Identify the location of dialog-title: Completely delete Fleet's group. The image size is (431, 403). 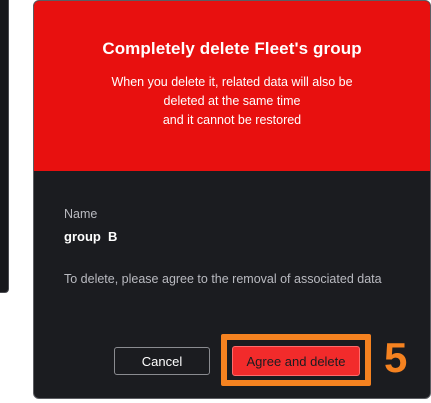
(232, 48).